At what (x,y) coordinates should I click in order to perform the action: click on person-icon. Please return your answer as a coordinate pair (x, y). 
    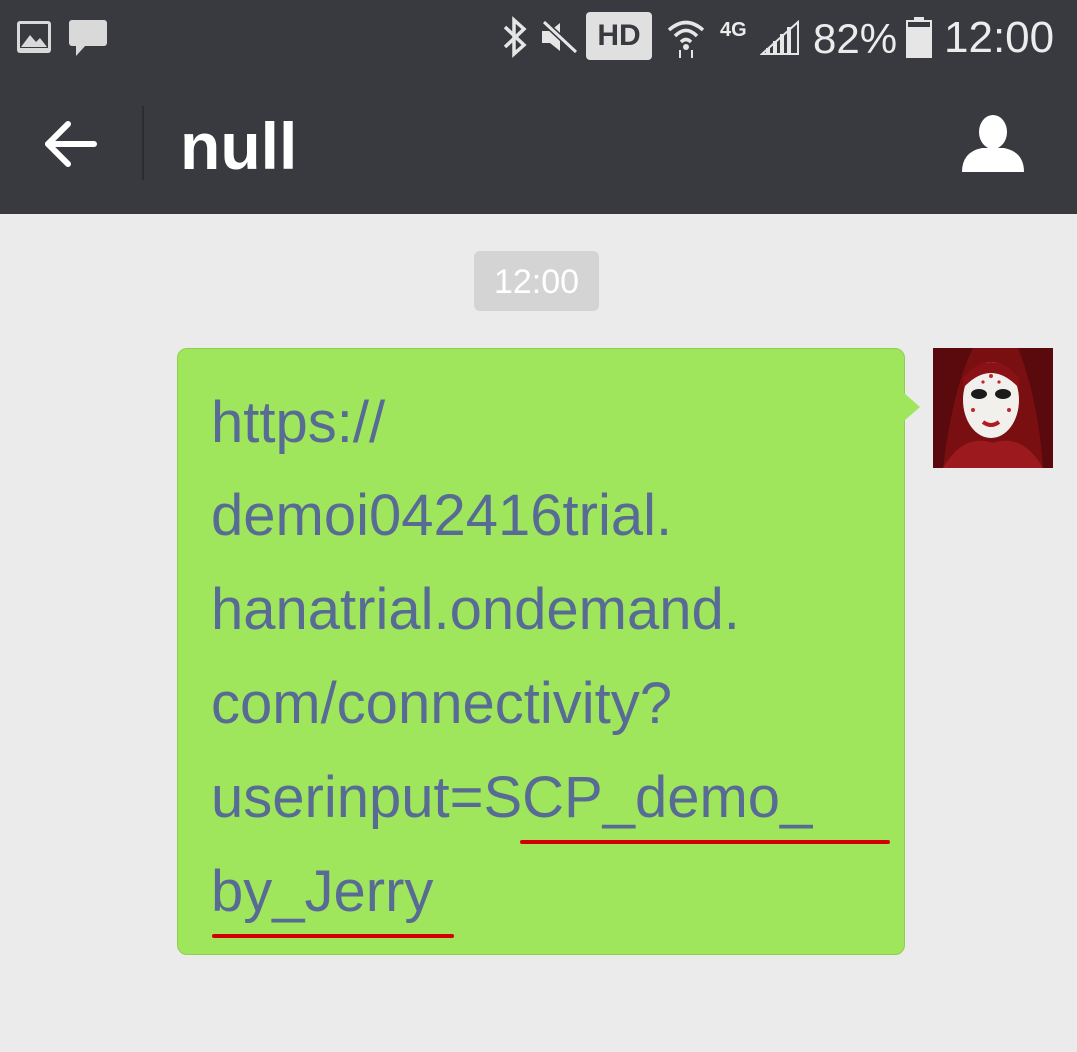
    Looking at the image, I should click on (993, 143).